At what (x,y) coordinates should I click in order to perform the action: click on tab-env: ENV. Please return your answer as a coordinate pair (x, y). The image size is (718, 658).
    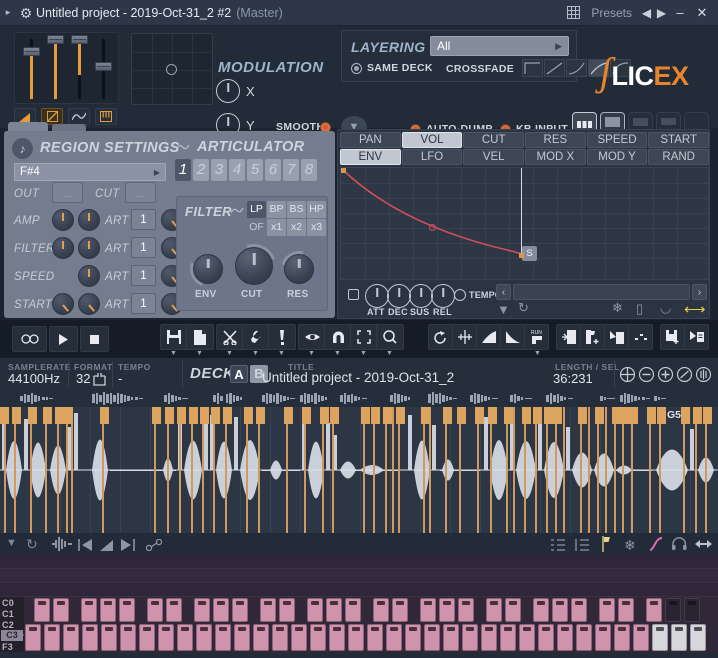
    Looking at the image, I should click on (370, 157).